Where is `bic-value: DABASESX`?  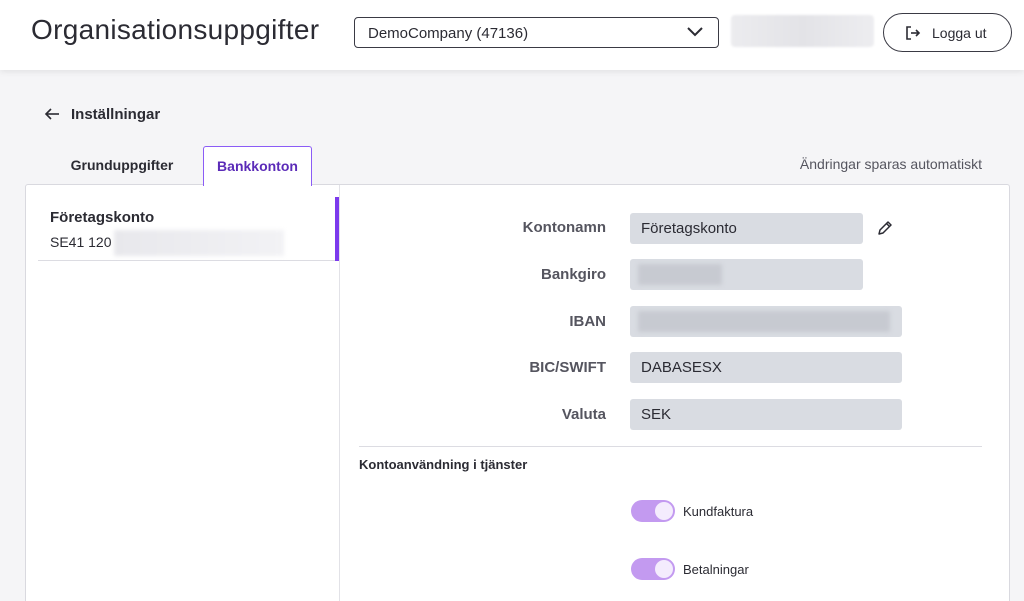 bic-value: DABASESX is located at coordinates (681, 367).